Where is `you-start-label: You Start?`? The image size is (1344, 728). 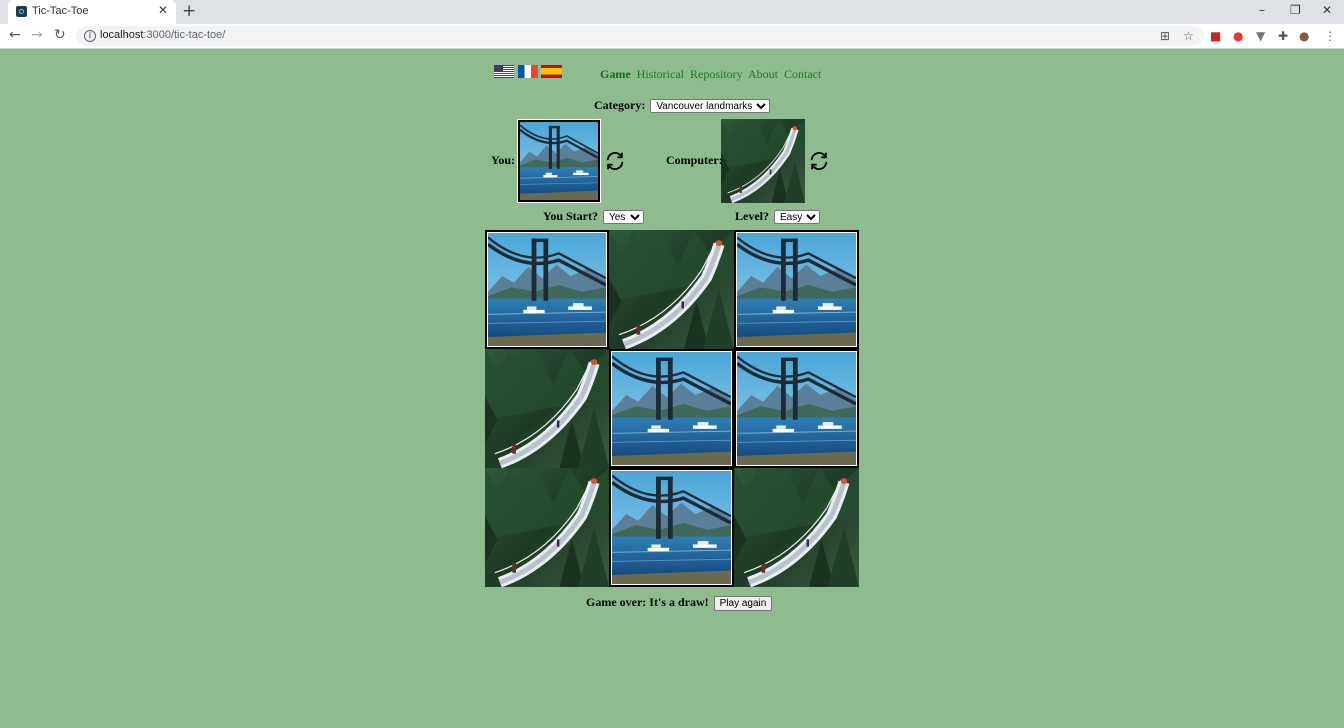 you-start-label: You Start? is located at coordinates (571, 216).